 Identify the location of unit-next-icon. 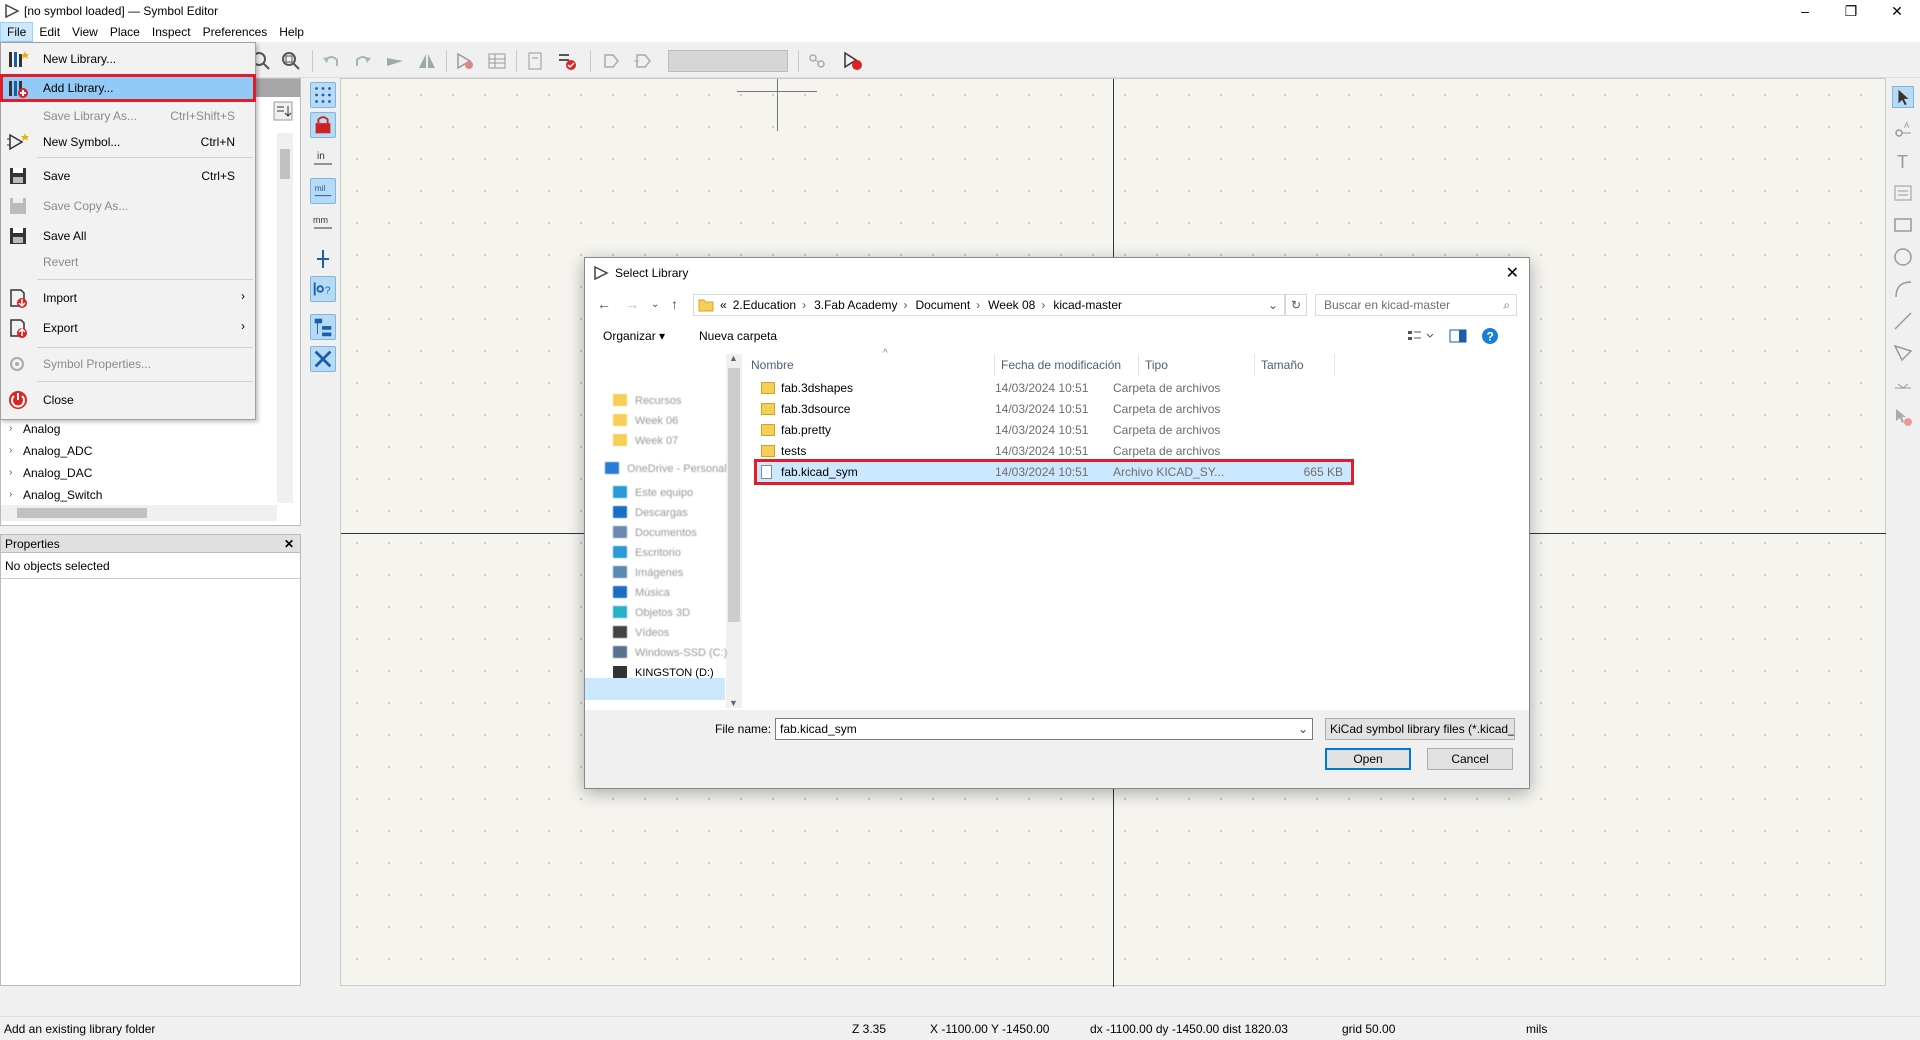
(643, 61).